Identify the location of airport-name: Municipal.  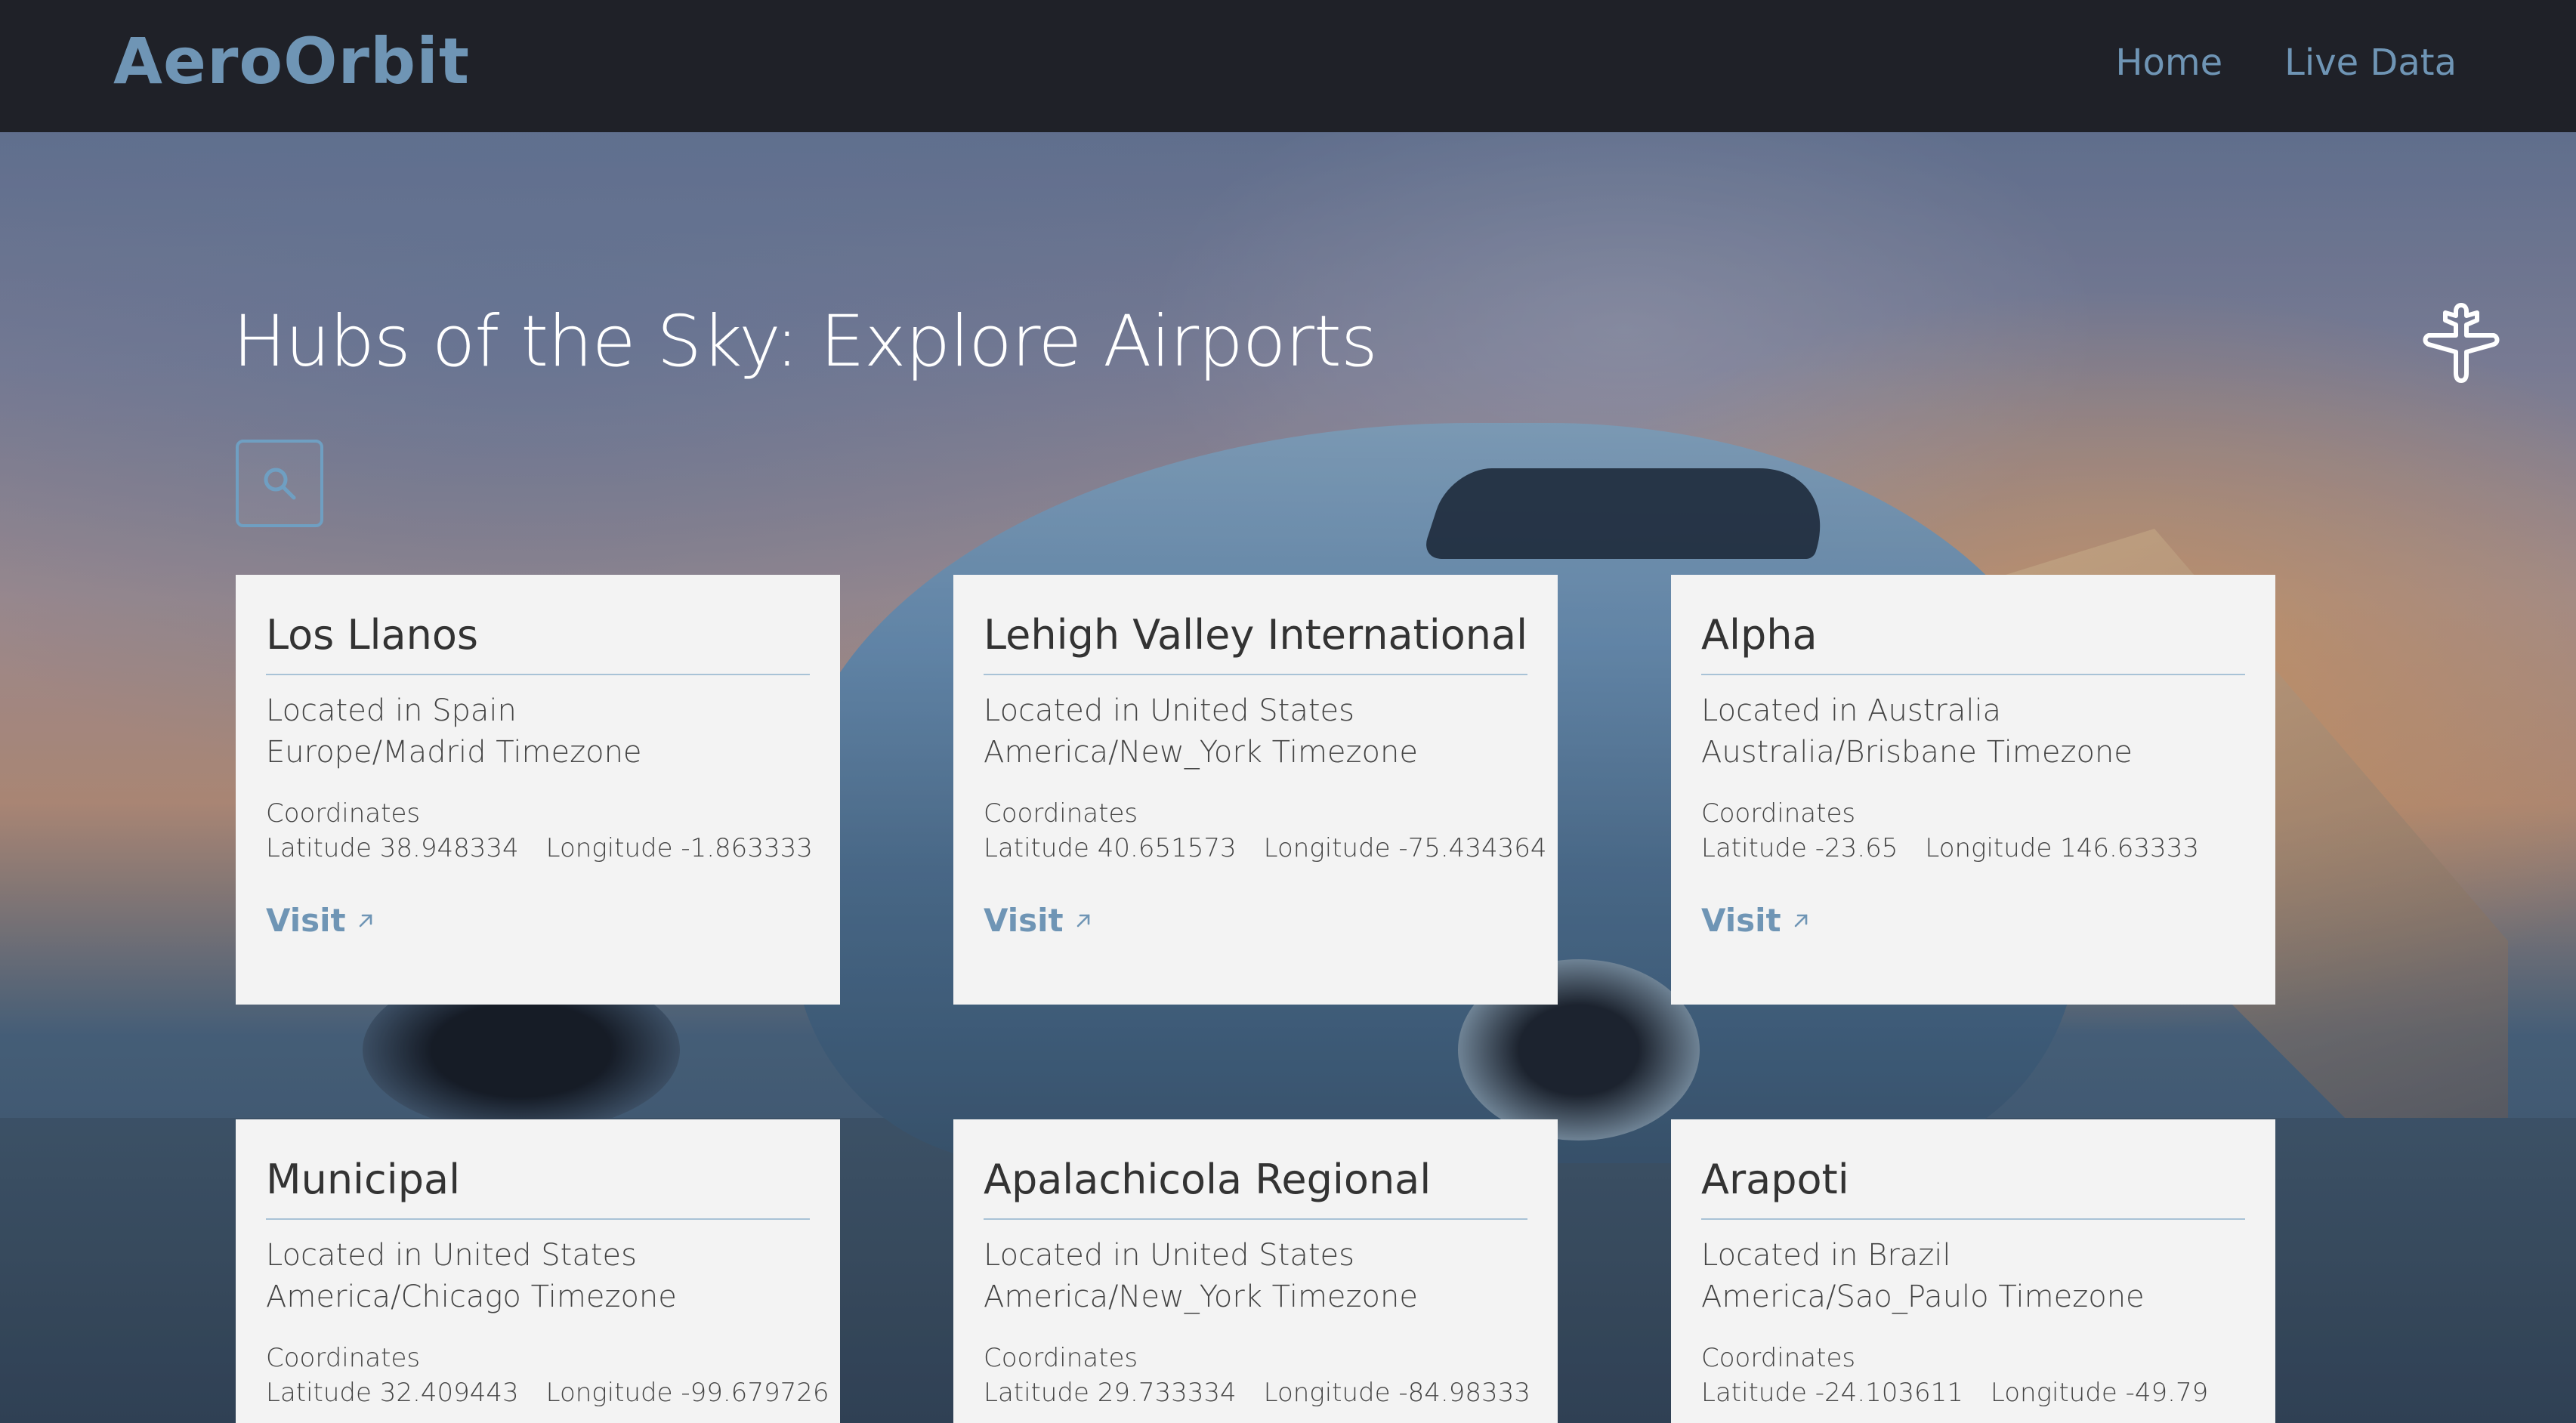
(538, 1188).